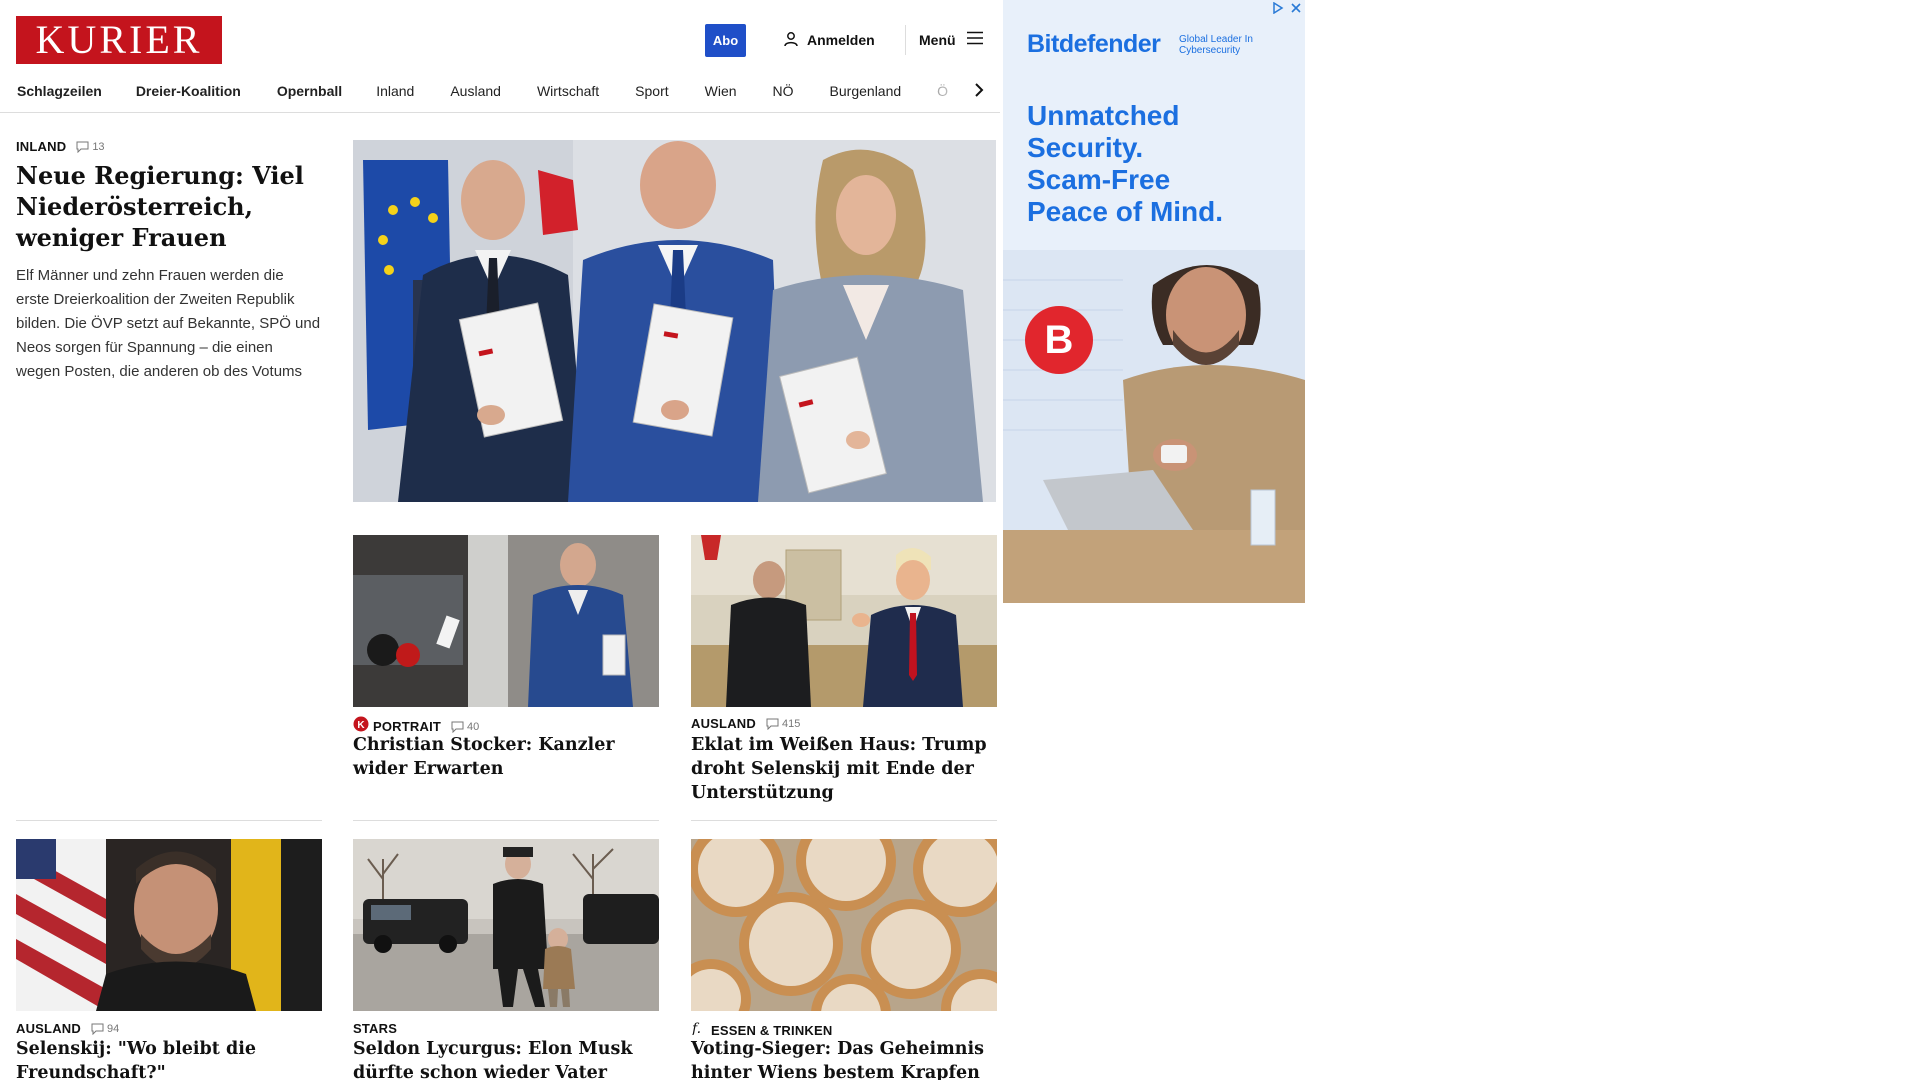  I want to click on card-image-trump-selenskij, so click(844, 621).